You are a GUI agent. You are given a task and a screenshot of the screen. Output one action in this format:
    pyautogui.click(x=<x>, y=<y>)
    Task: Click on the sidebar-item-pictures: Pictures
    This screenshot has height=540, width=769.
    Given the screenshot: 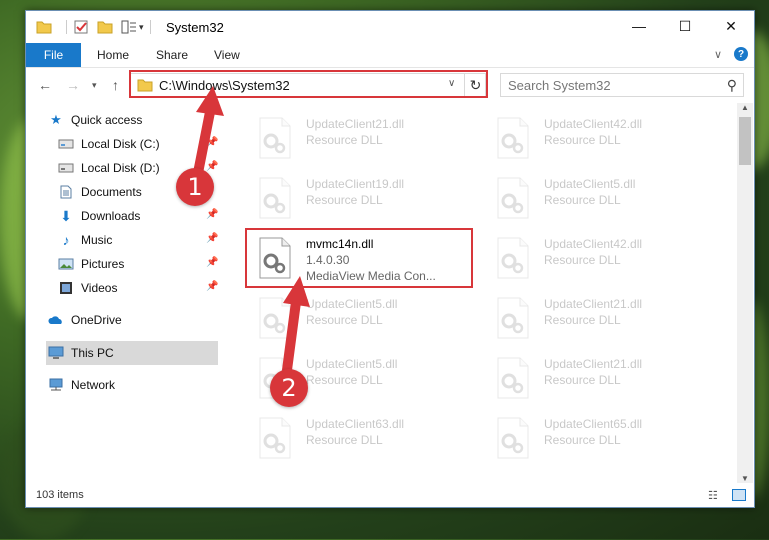 What is the action you would take?
    pyautogui.click(x=91, y=264)
    